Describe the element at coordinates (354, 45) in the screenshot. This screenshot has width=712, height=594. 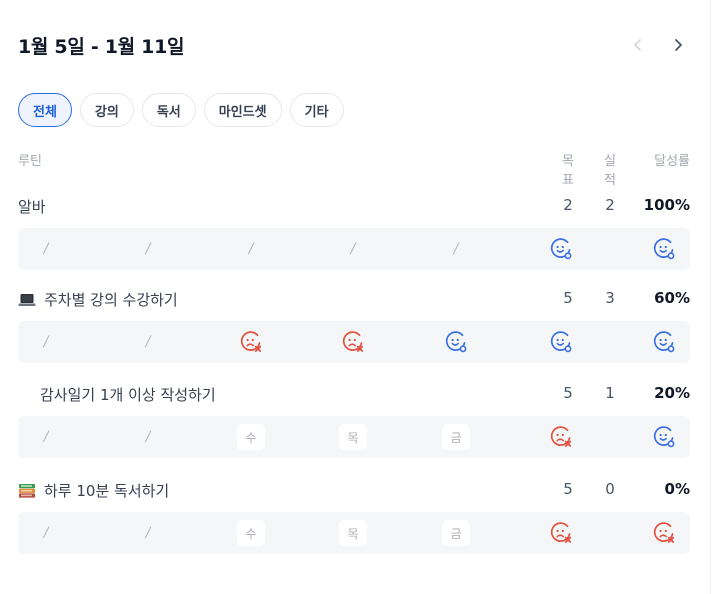
I see `week-header: 1월 5일 - 1월 11일` at that location.